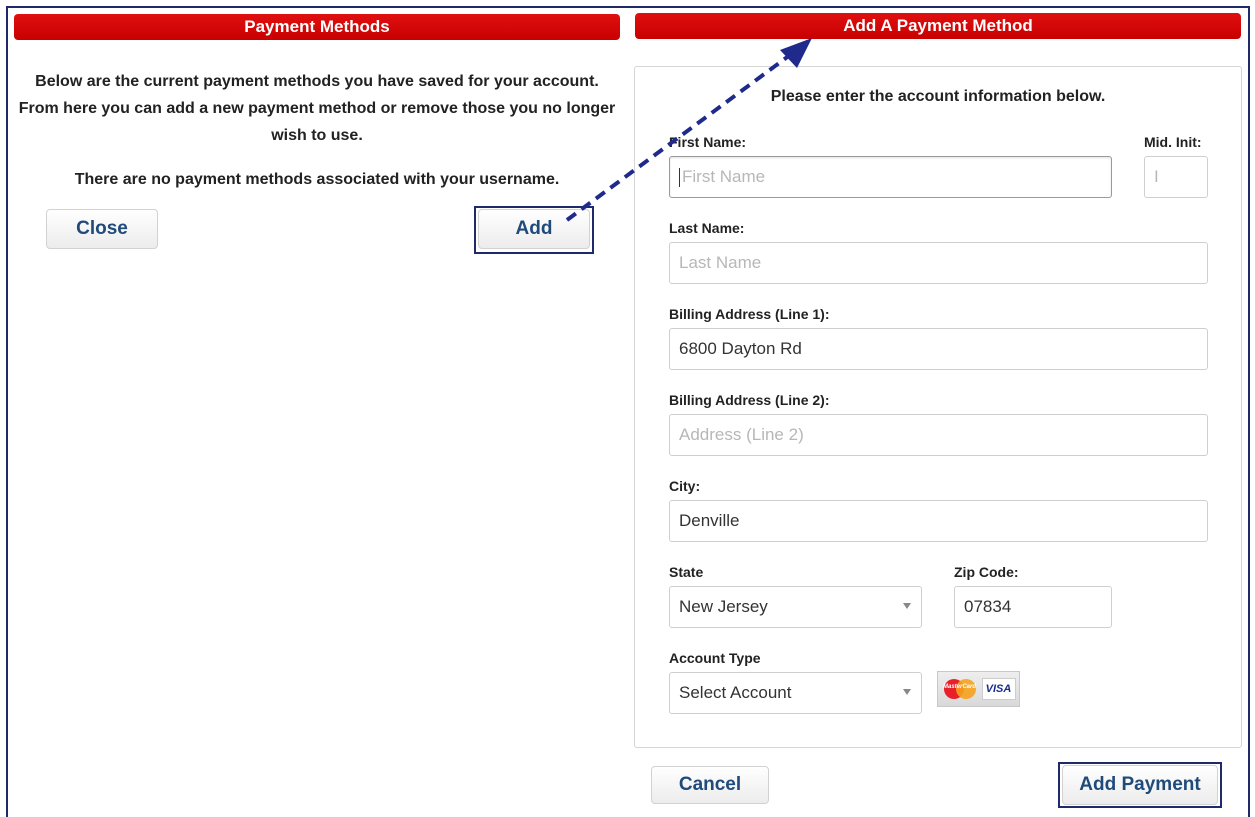 The height and width of the screenshot is (817, 1255). Describe the element at coordinates (707, 228) in the screenshot. I see `last-name-label: Last Name:` at that location.